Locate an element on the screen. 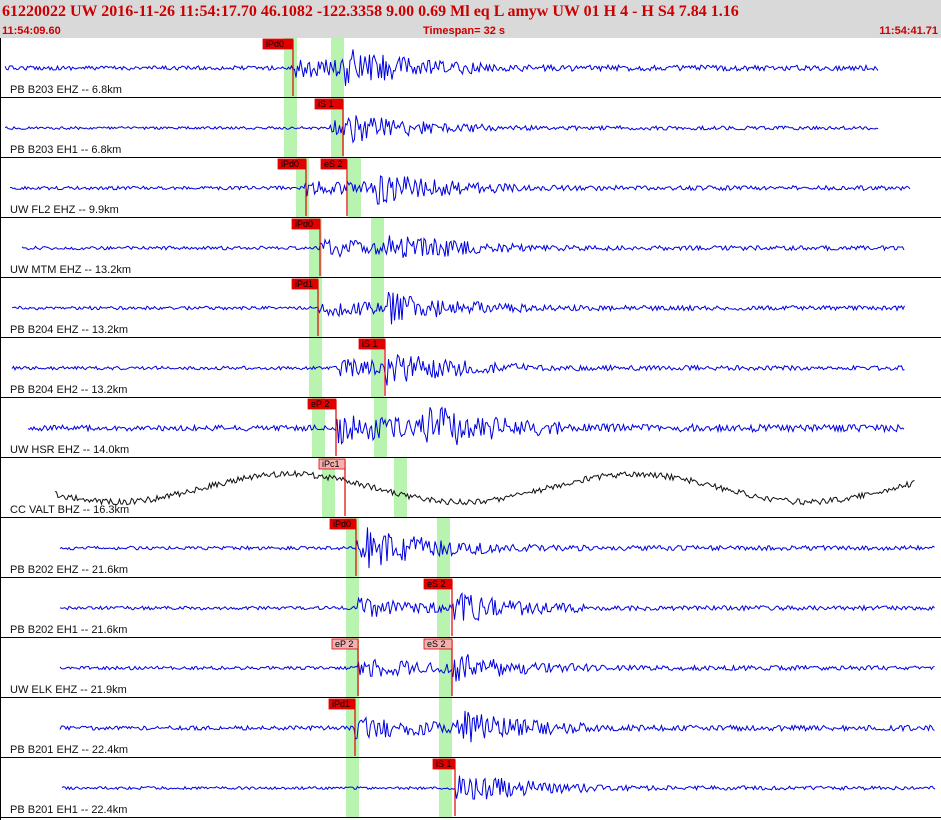 The height and width of the screenshot is (820, 941). station-label: PB B201 EHZ -- 22.4km is located at coordinates (69, 750).